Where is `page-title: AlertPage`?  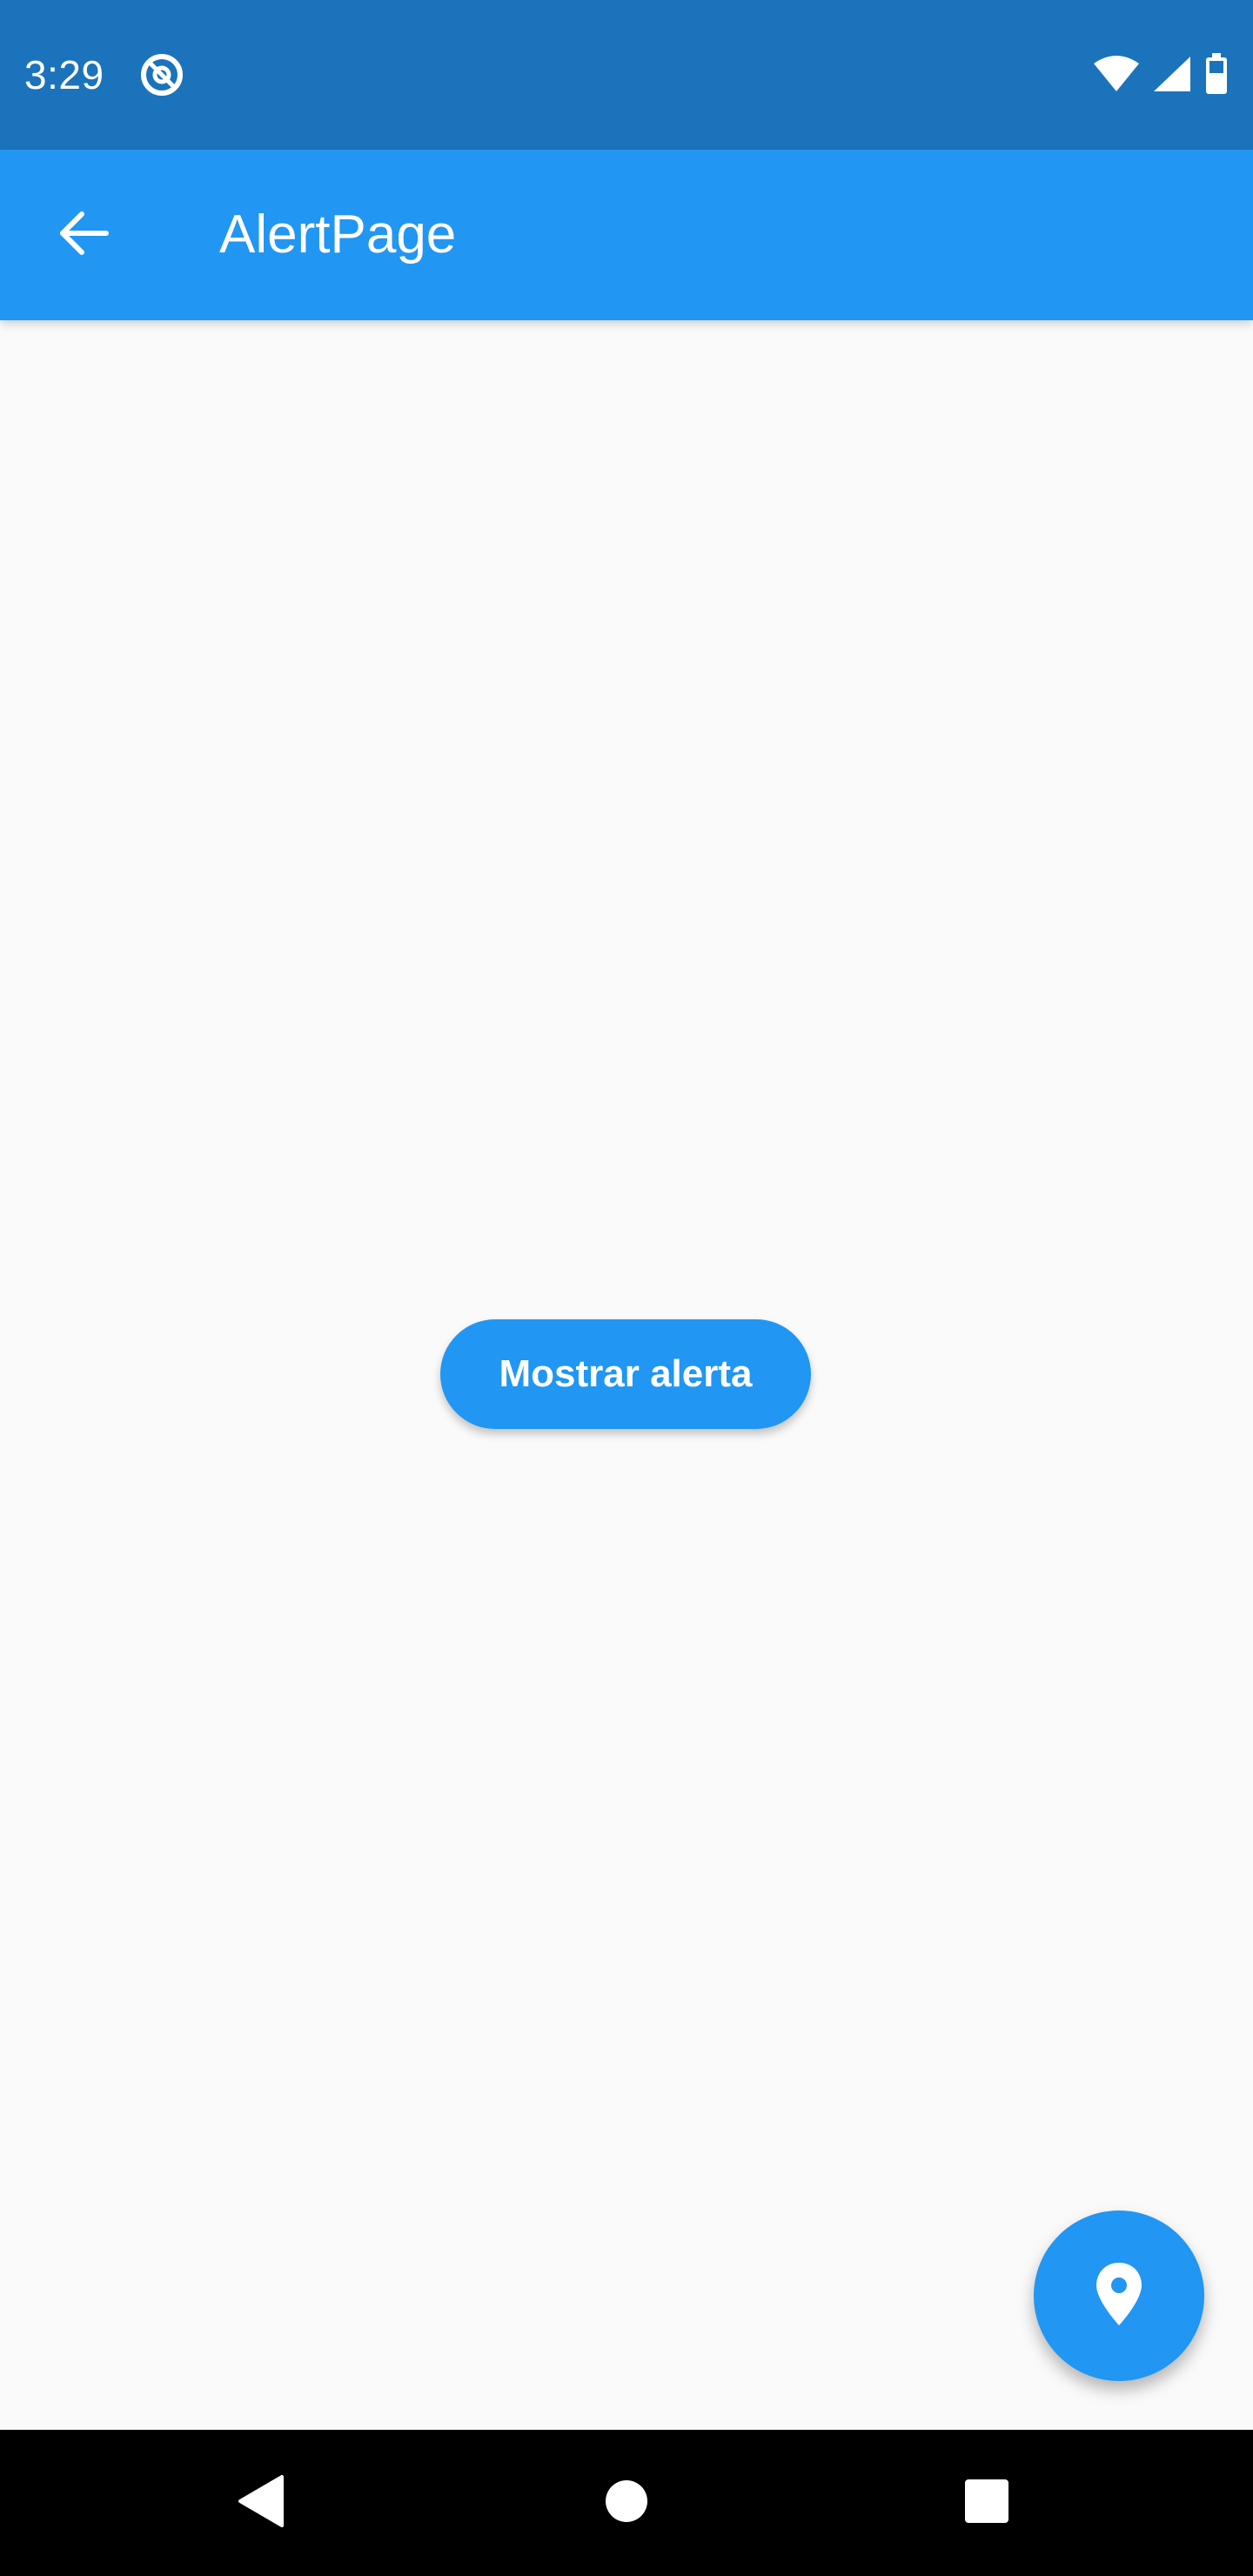 page-title: AlertPage is located at coordinates (338, 235).